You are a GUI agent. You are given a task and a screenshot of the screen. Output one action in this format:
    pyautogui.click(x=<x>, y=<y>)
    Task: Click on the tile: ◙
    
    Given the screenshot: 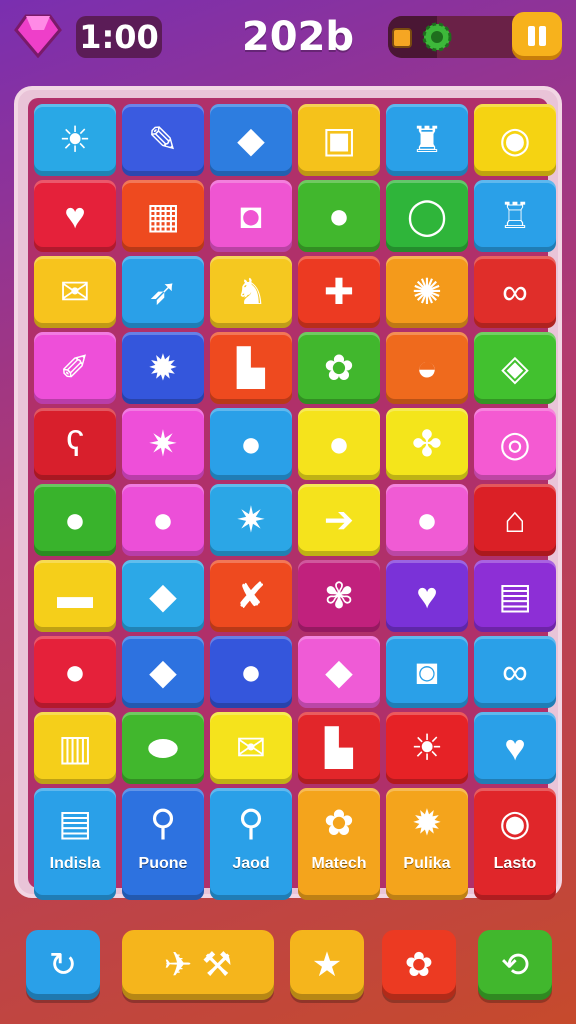 What is the action you would take?
    pyautogui.click(x=427, y=672)
    